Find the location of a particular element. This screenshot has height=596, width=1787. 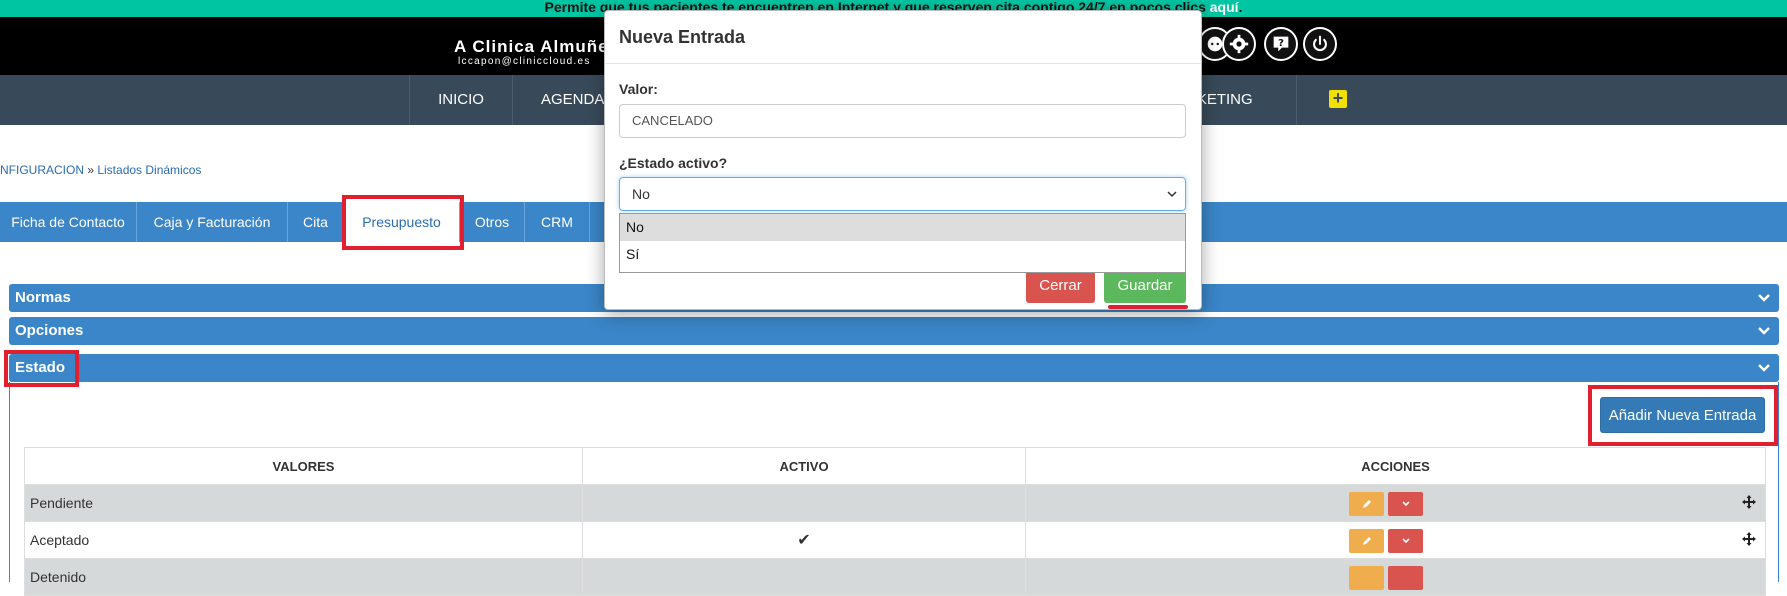

tab-caja-facturacion: Caja y Facturación is located at coordinates (212, 222).